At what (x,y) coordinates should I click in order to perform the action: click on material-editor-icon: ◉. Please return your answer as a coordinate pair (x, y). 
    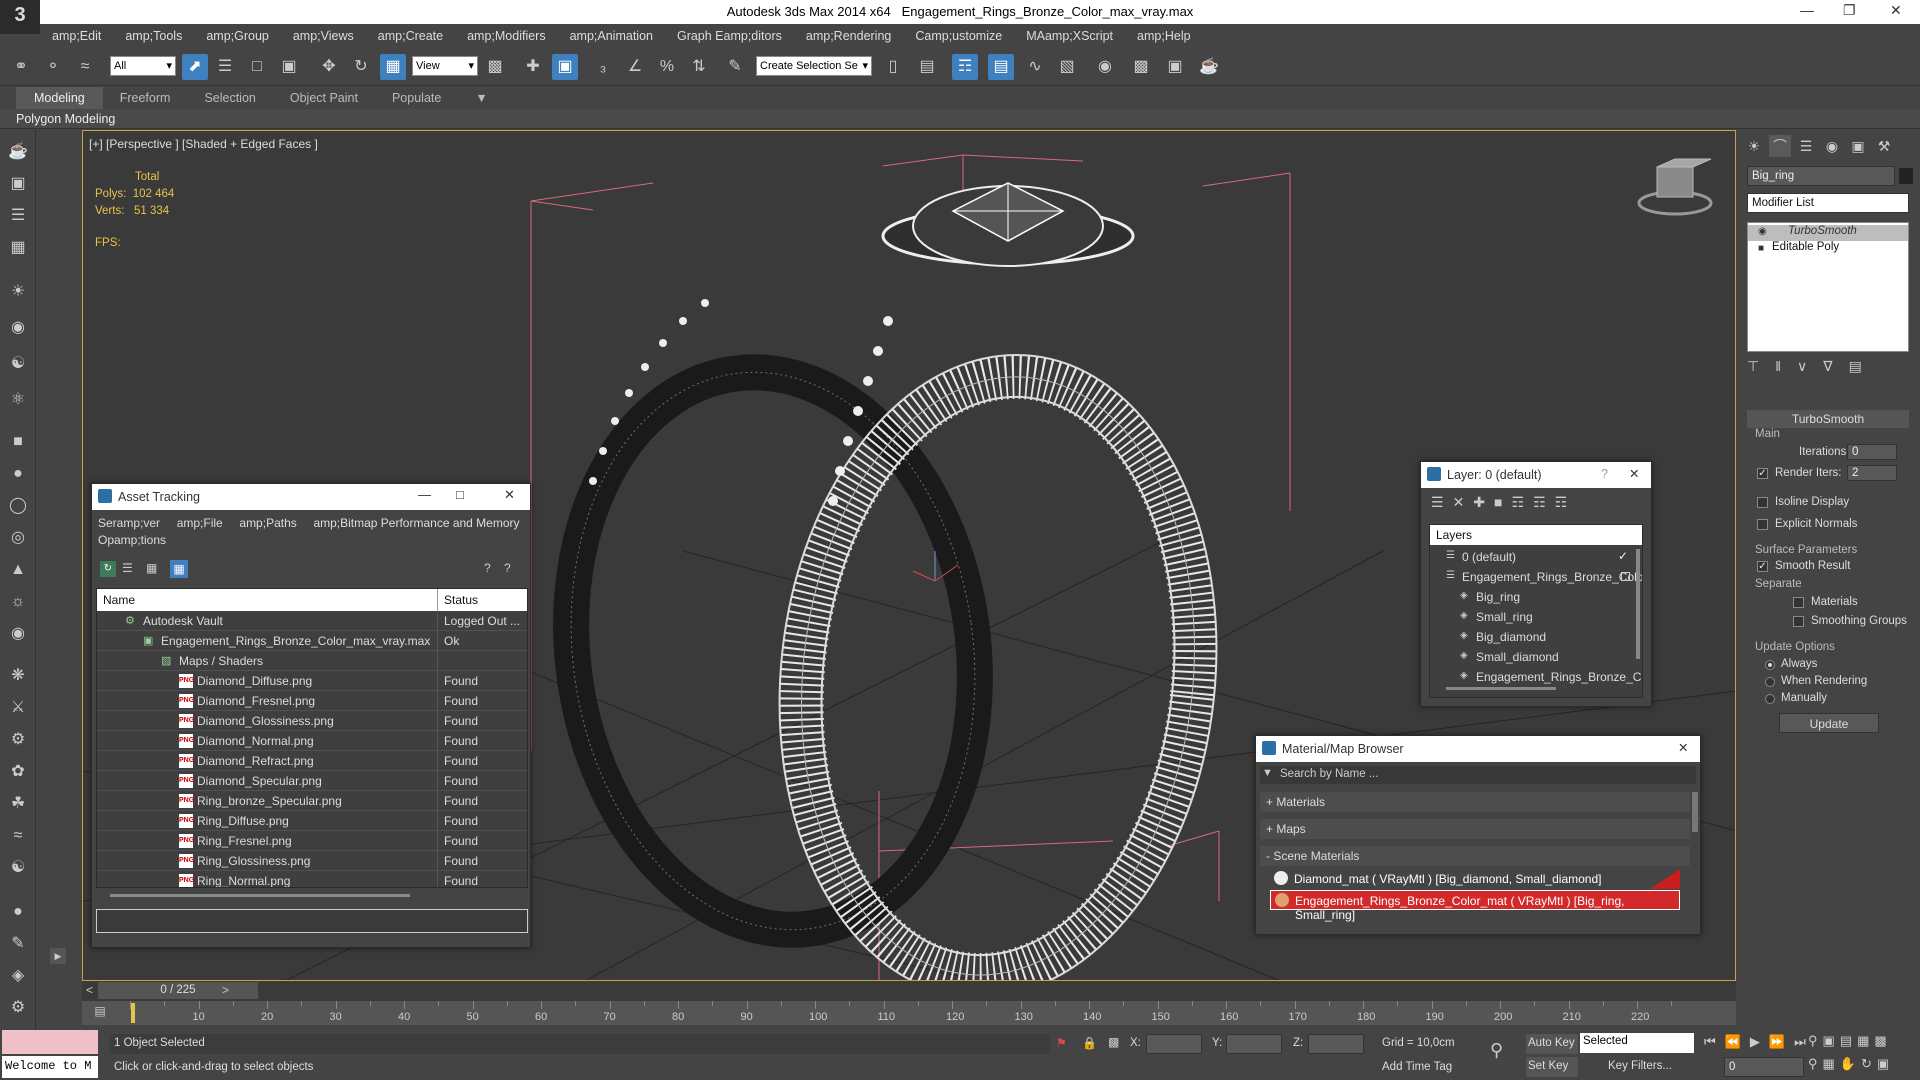
    Looking at the image, I should click on (1105, 67).